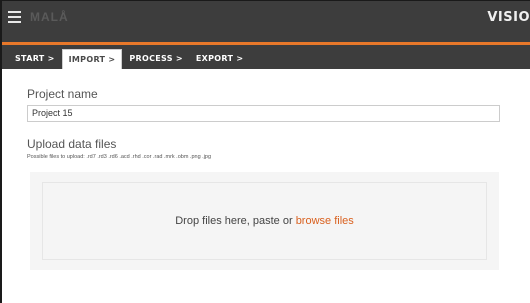 The image size is (530, 303). I want to click on project-name-input: Project 15, so click(263, 113).